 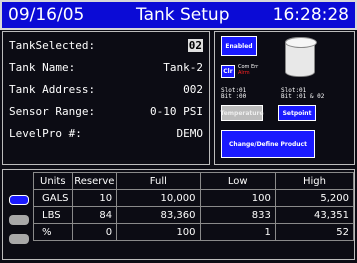 What do you see at coordinates (106, 90) in the screenshot?
I see `tank-address-row: Tank Address: 002` at bounding box center [106, 90].